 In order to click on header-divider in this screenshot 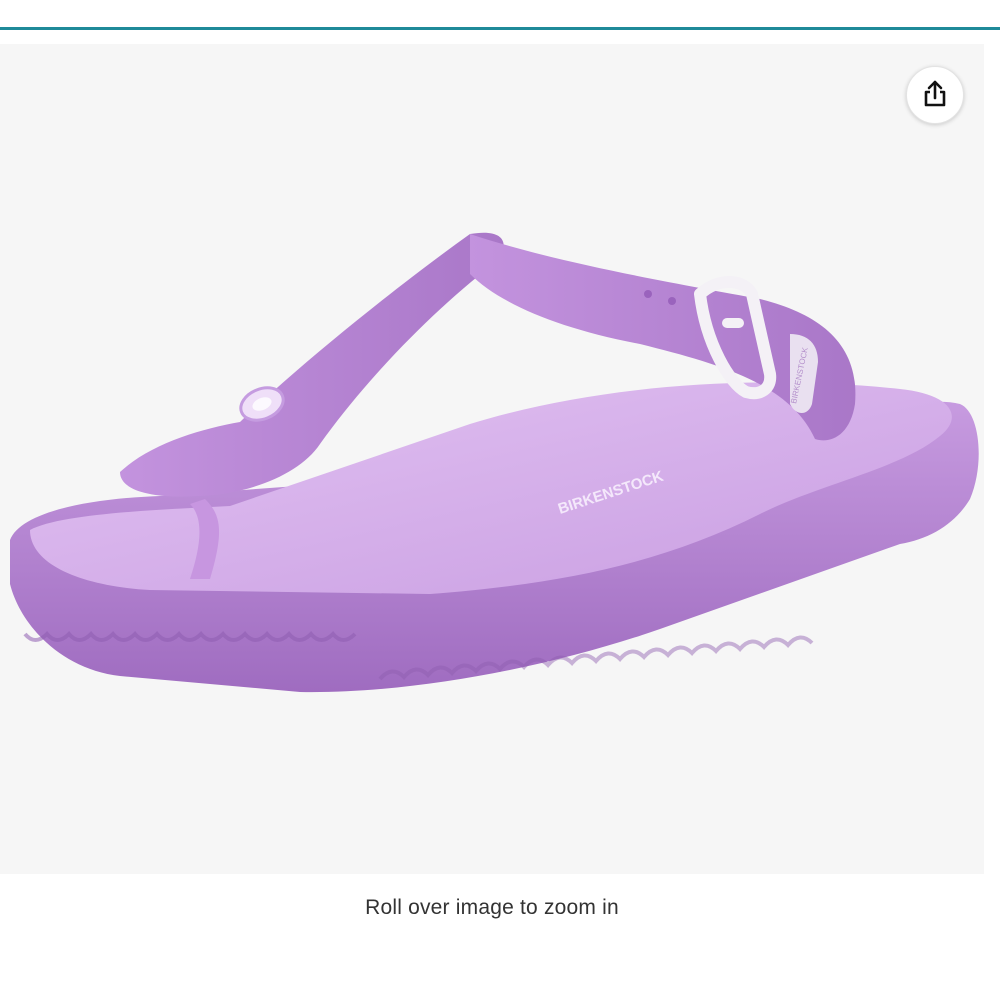, I will do `click(500, 28)`.